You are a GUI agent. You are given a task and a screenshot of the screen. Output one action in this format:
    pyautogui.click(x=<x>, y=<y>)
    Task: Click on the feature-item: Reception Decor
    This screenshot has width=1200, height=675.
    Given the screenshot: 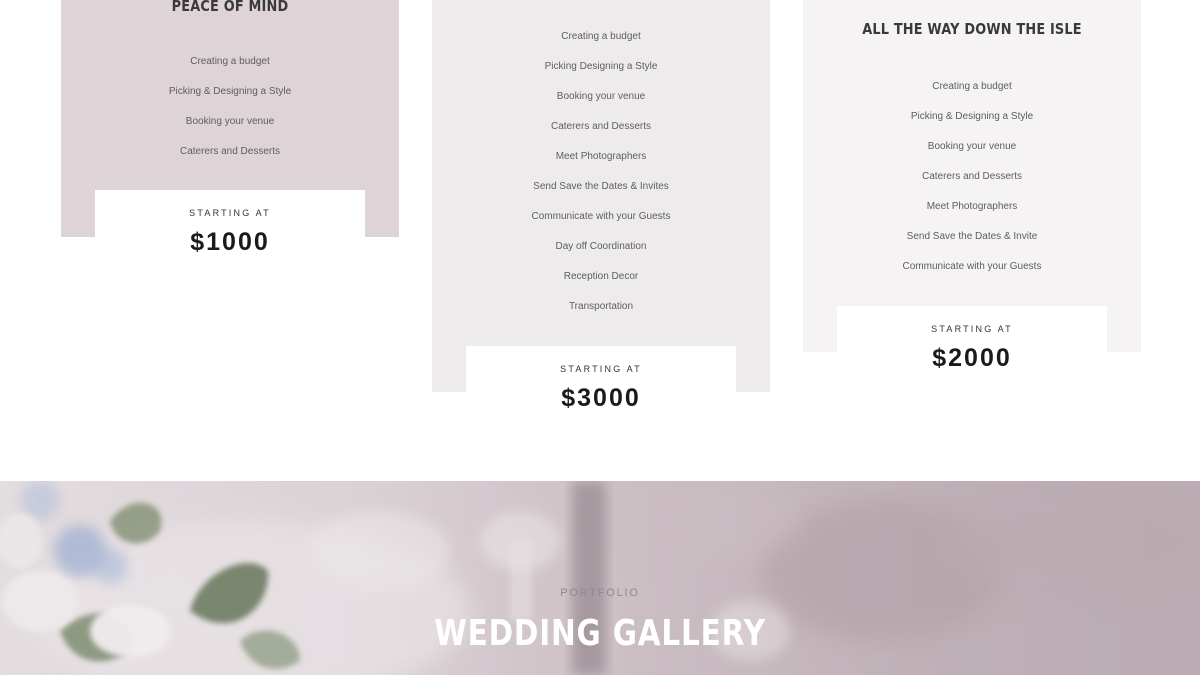 What is the action you would take?
    pyautogui.click(x=601, y=276)
    